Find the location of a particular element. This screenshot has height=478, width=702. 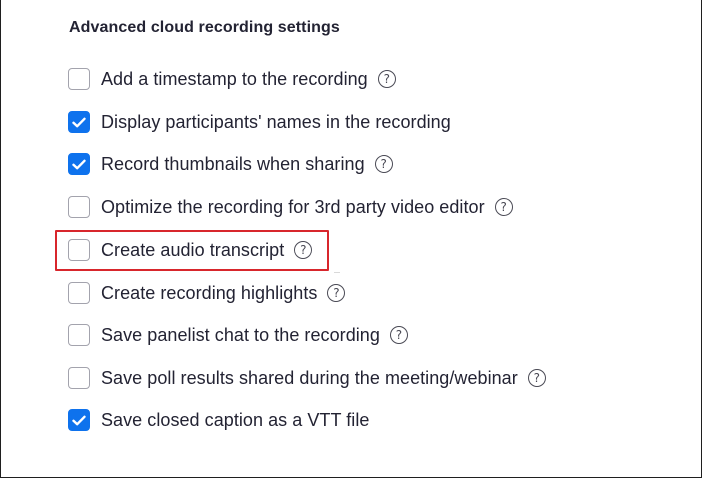

option-create-recording-highlights: Create recording highlights ? is located at coordinates (207, 293).